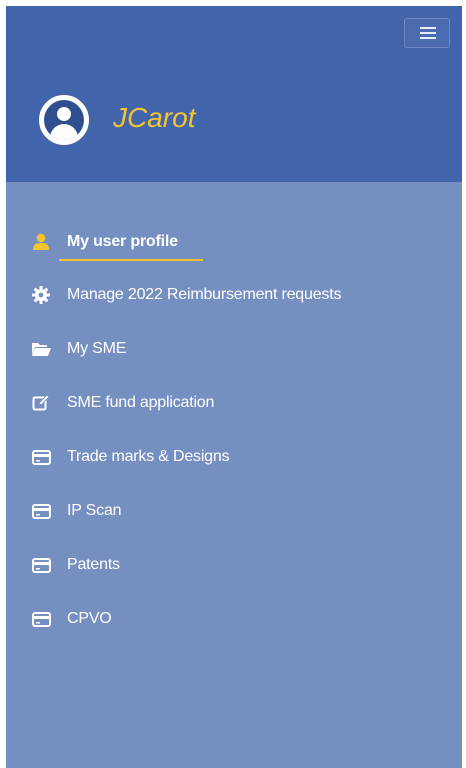  I want to click on folder-open-icon, so click(41, 349).